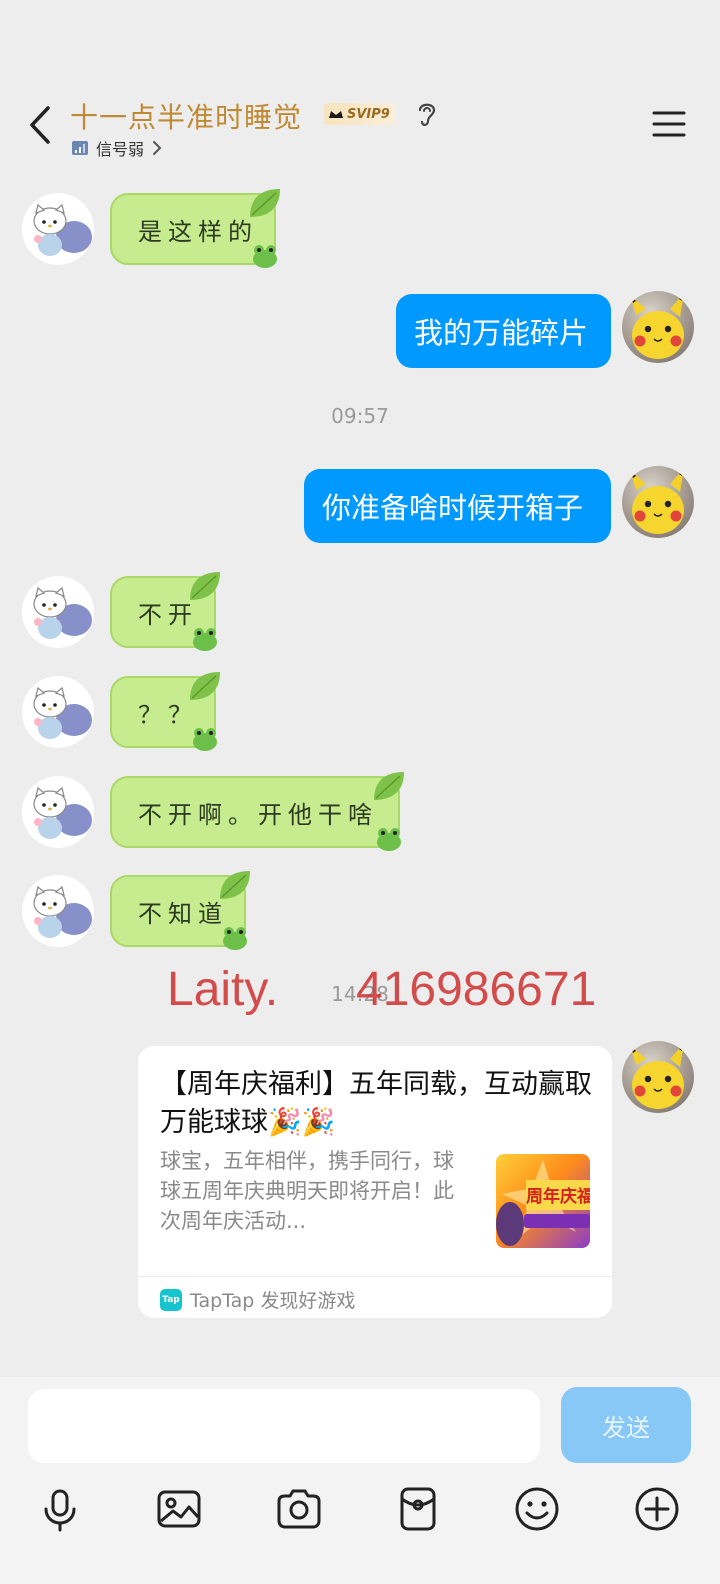  Describe the element at coordinates (284, 1426) in the screenshot. I see `message-input` at that location.